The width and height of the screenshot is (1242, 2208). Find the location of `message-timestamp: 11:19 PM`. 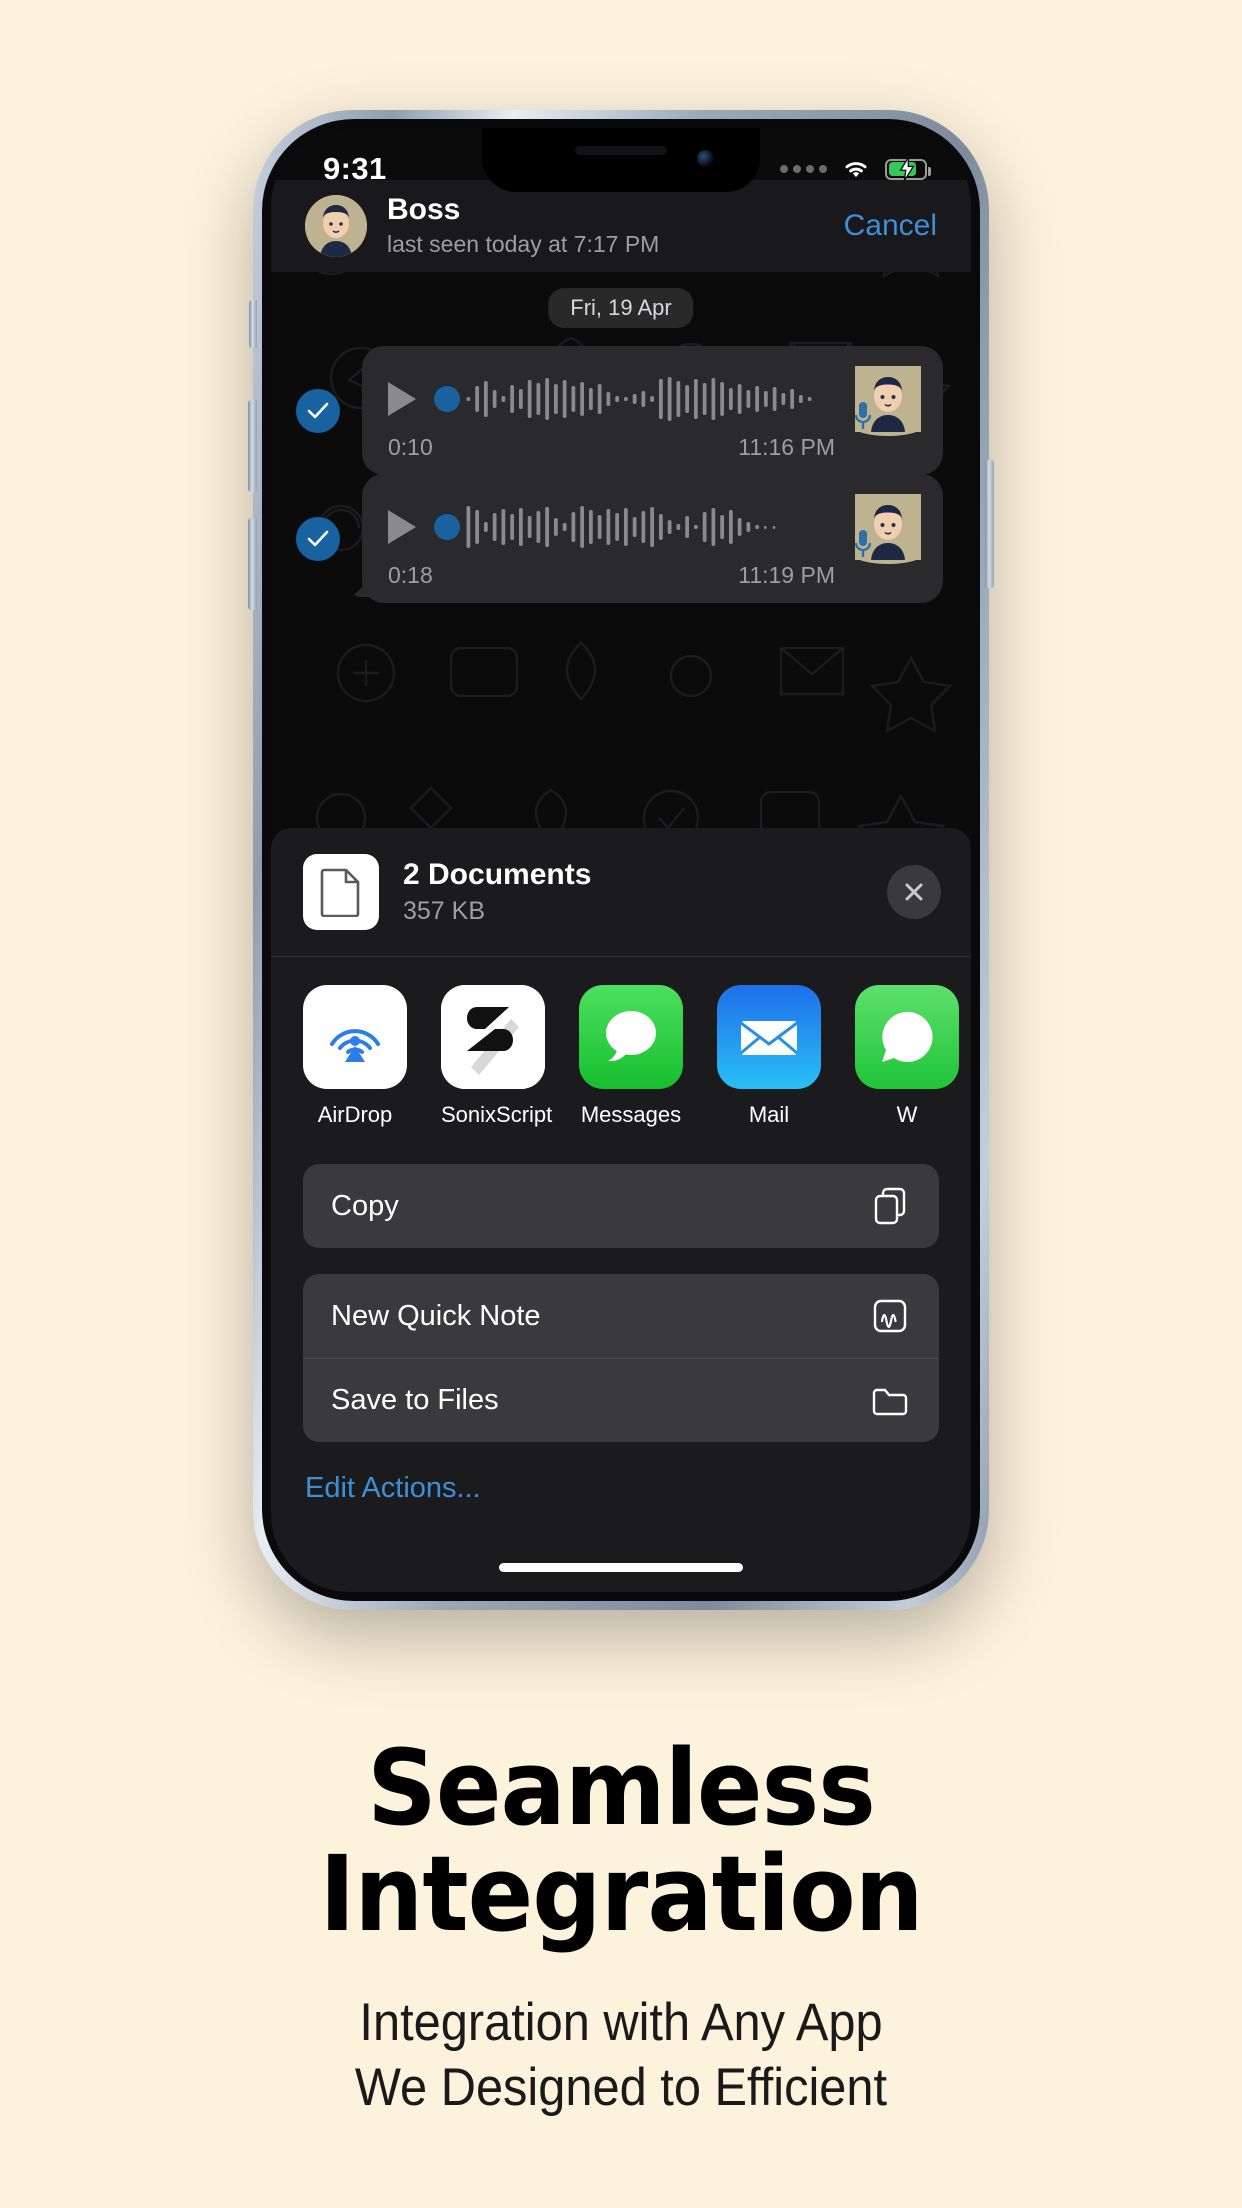

message-timestamp: 11:19 PM is located at coordinates (786, 575).